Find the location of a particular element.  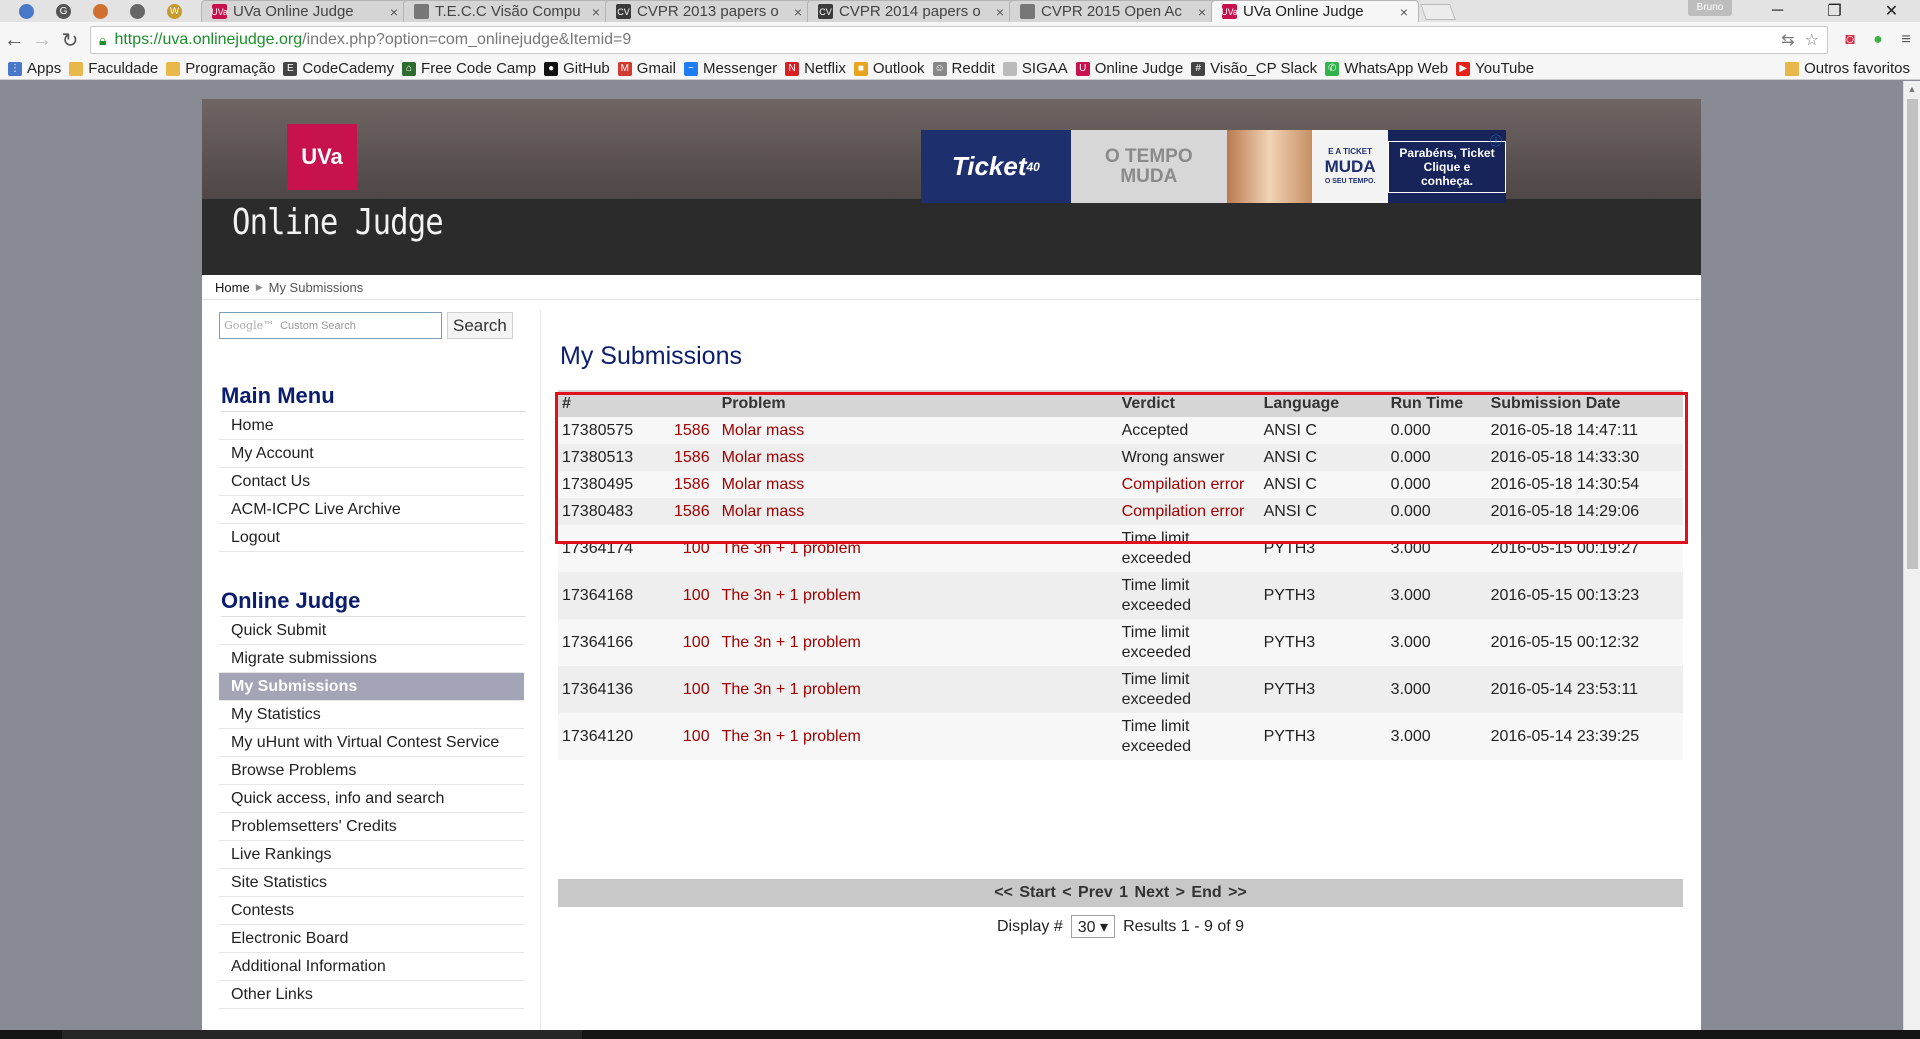

forward-icon: → is located at coordinates (42, 40).